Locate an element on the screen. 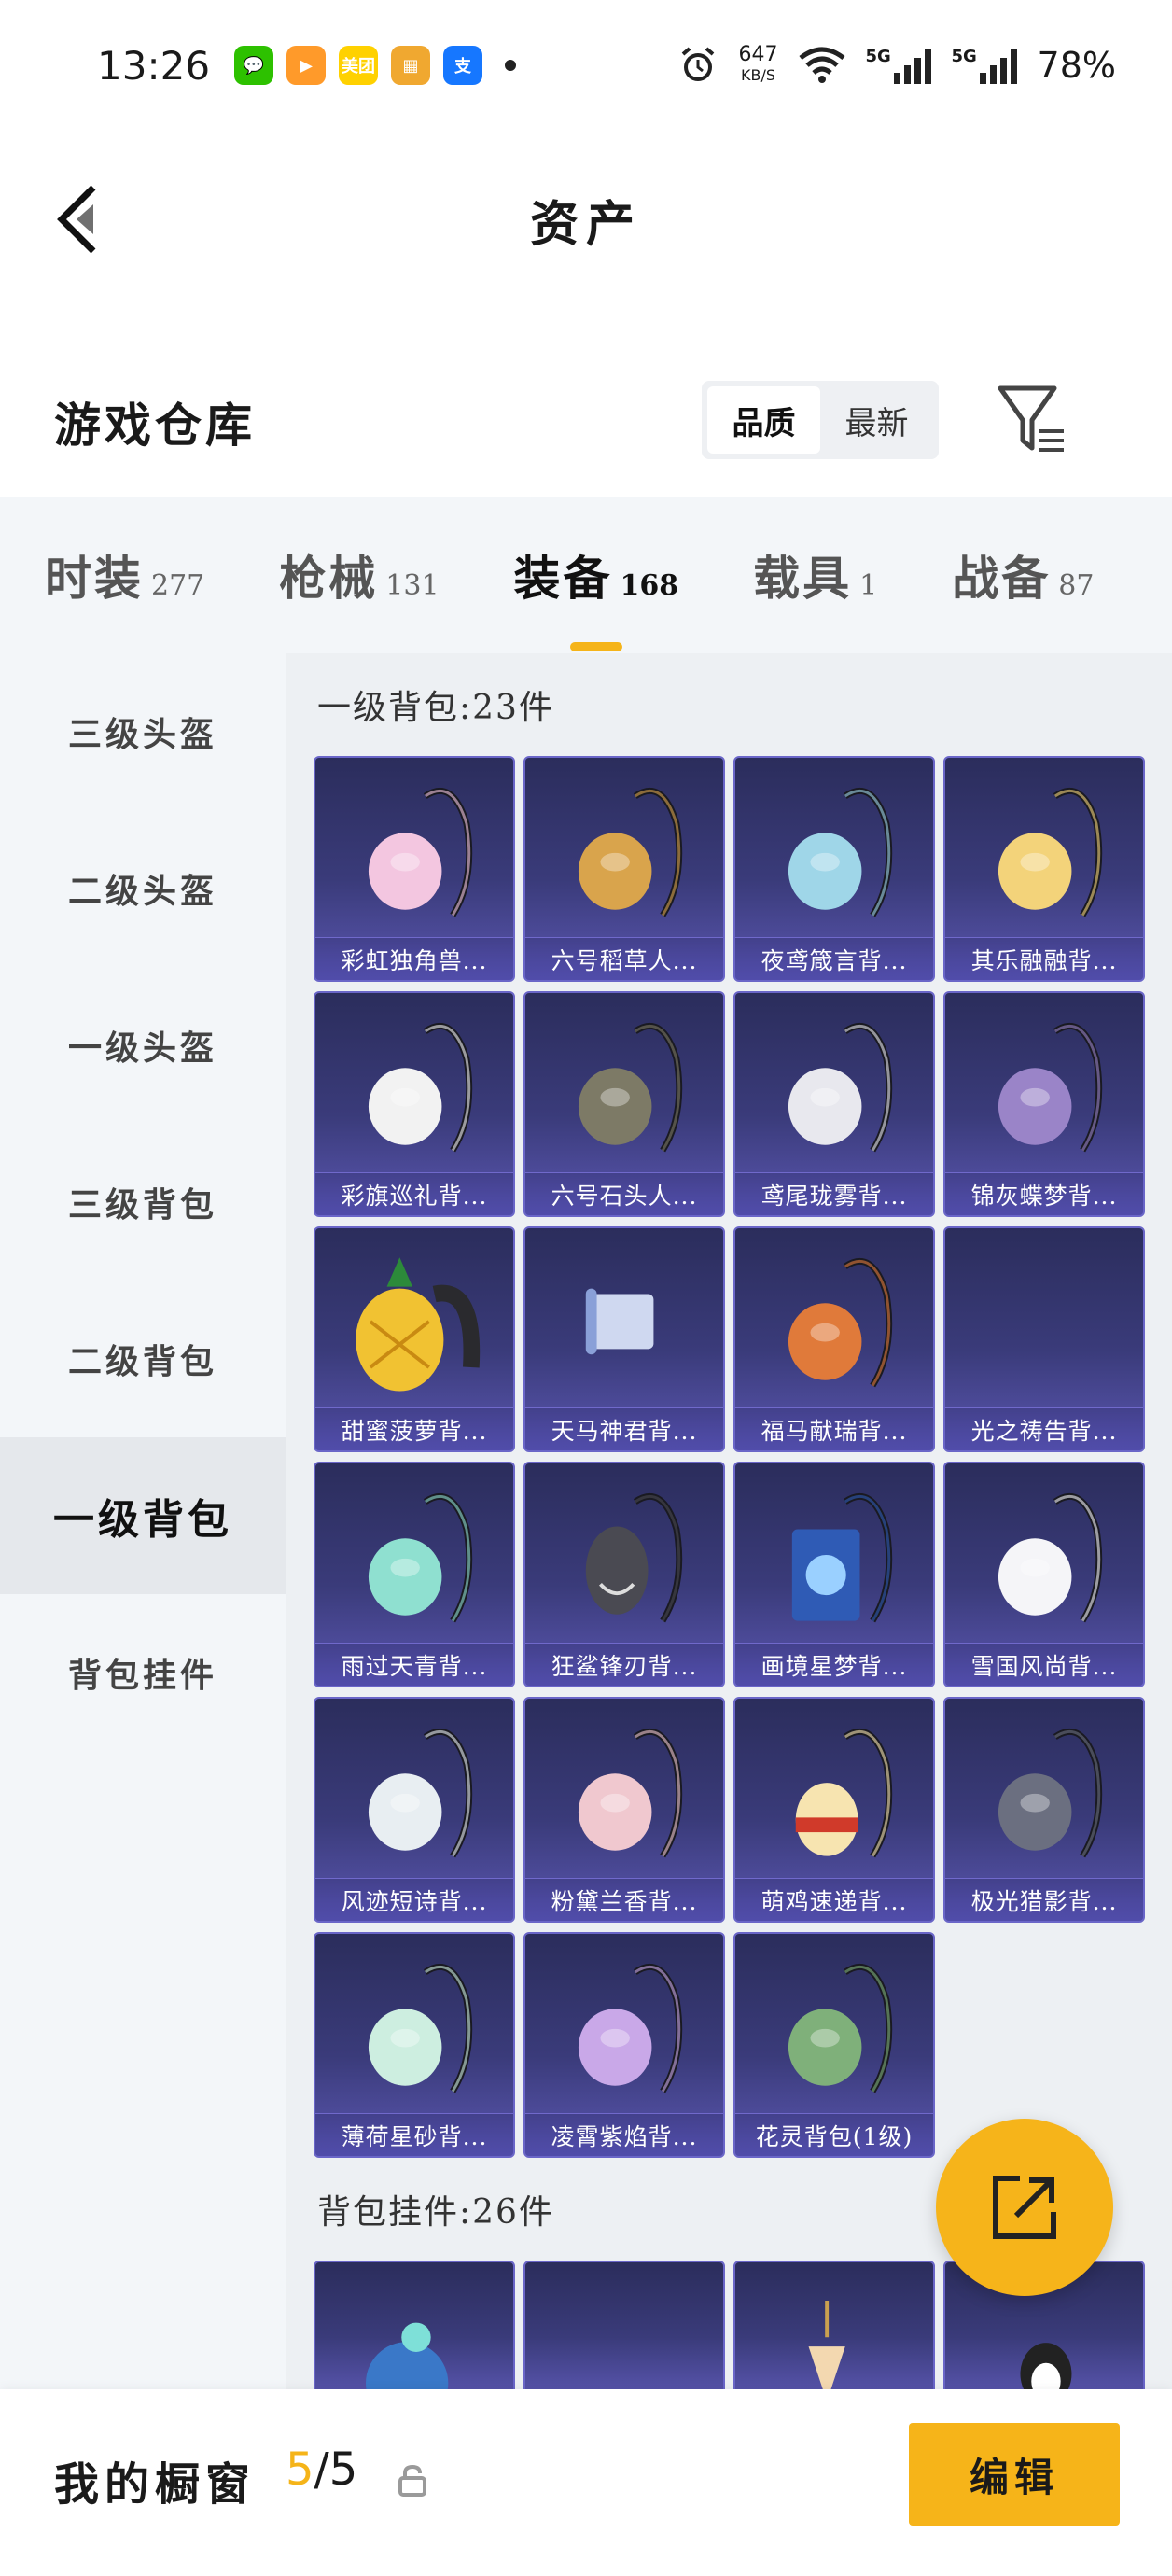  item-card: 花灵背包(1级) is located at coordinates (834, 2045).